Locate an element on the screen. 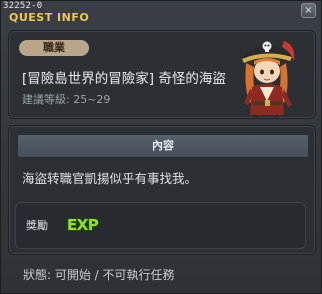 The image size is (322, 294). content-header: 內容 is located at coordinates (163, 146).